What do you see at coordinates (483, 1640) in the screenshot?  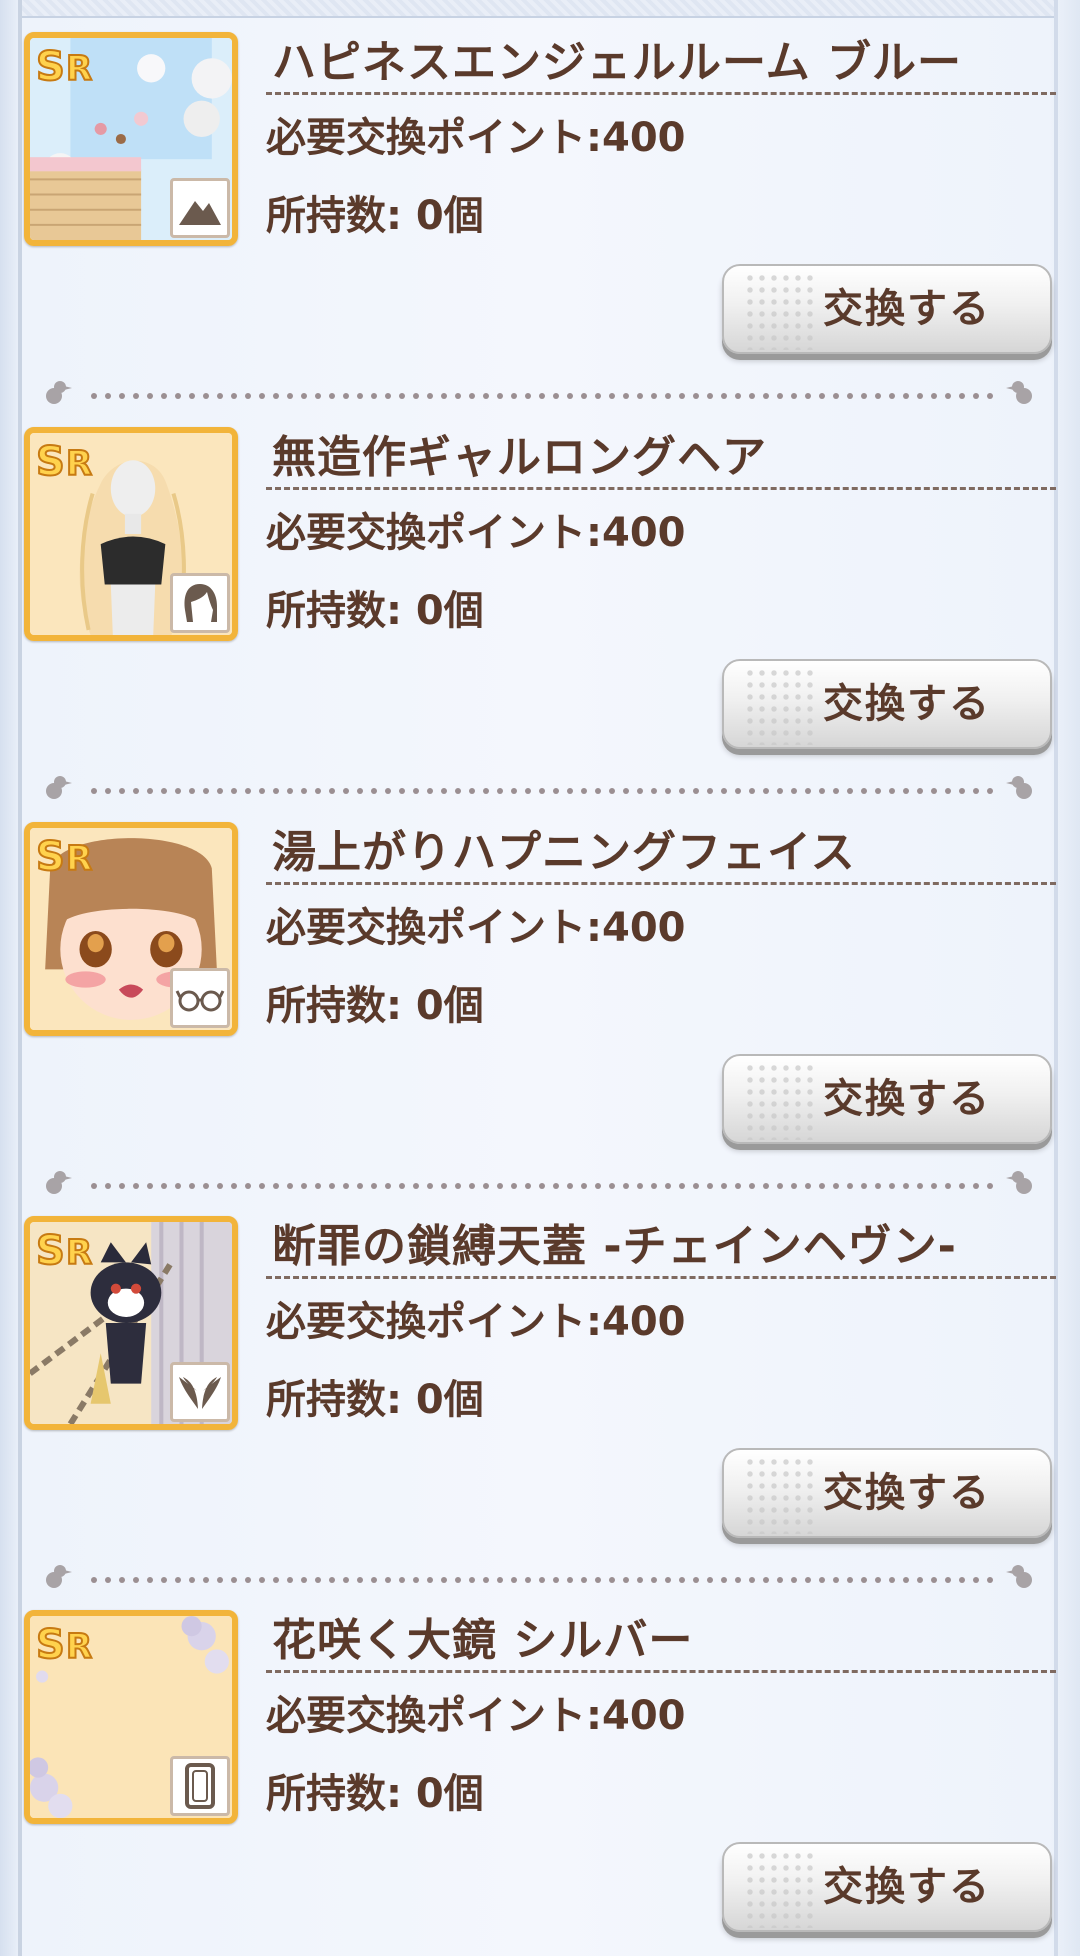 I see `item-name: 花咲く大鏡 シルバー` at bounding box center [483, 1640].